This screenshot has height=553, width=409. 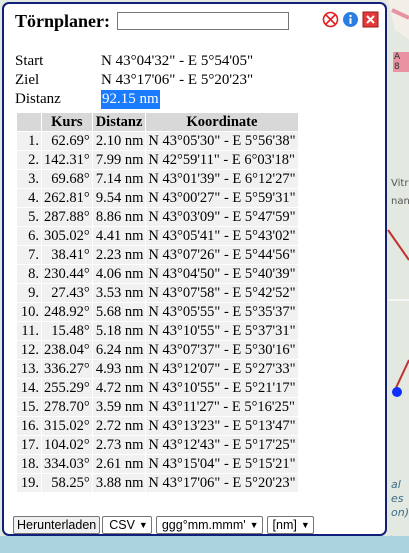 What do you see at coordinates (350, 19) in the screenshot?
I see `info-icon` at bounding box center [350, 19].